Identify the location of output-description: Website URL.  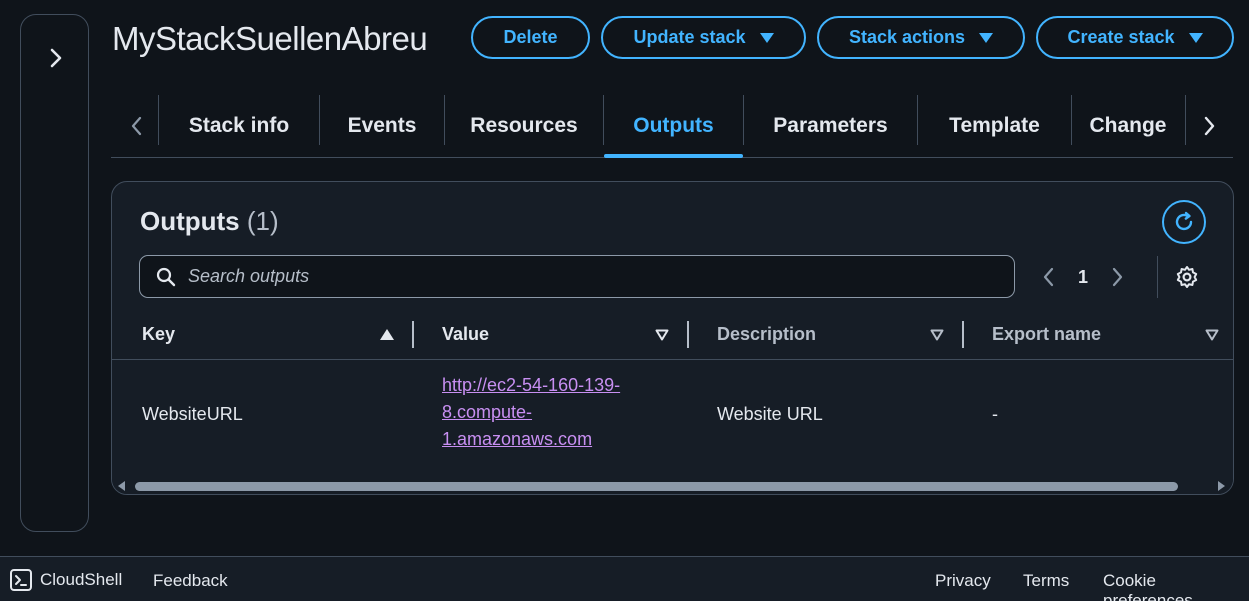
(770, 414).